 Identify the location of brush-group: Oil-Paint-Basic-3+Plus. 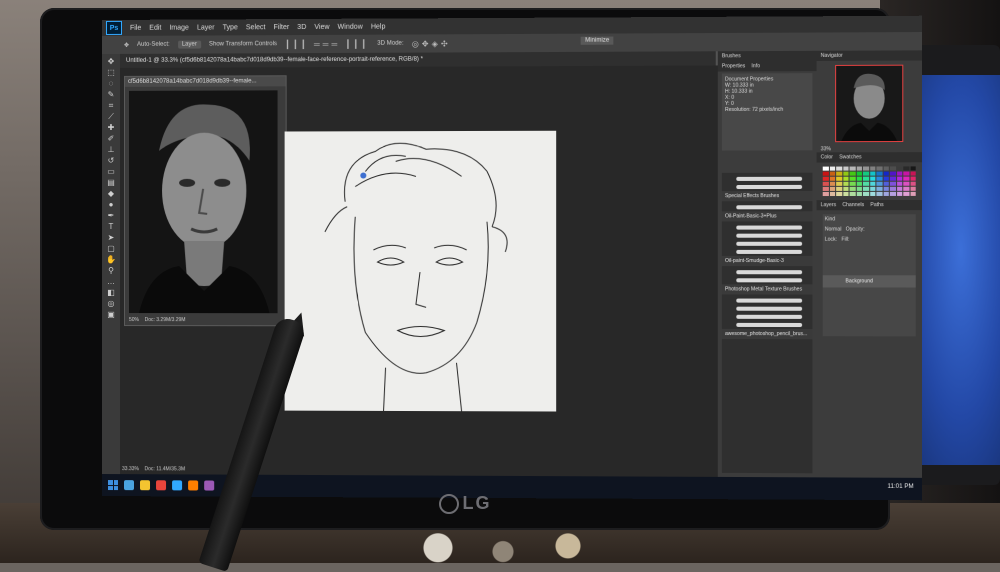
(767, 216).